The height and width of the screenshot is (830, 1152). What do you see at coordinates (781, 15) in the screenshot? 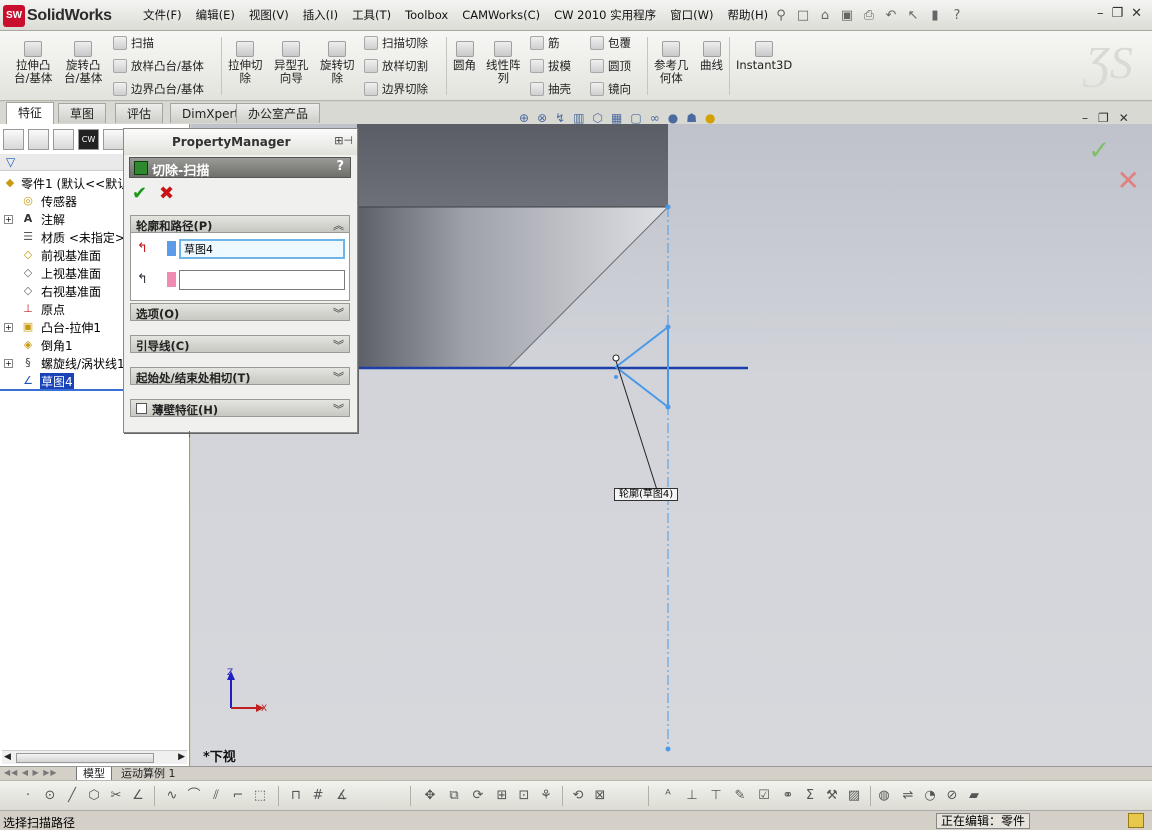
I see `pin-icon: ⚲` at bounding box center [781, 15].